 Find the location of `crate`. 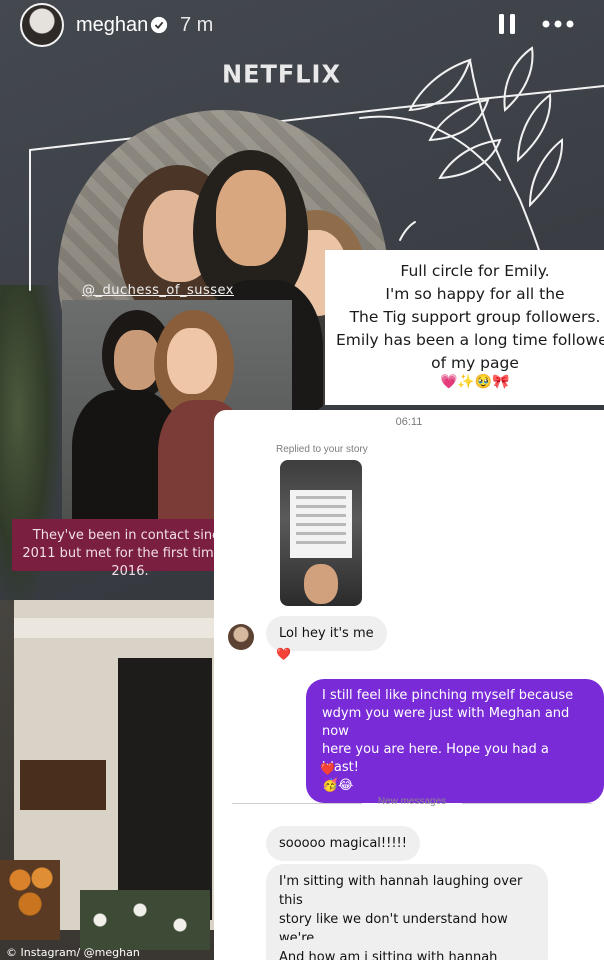

crate is located at coordinates (63, 785).